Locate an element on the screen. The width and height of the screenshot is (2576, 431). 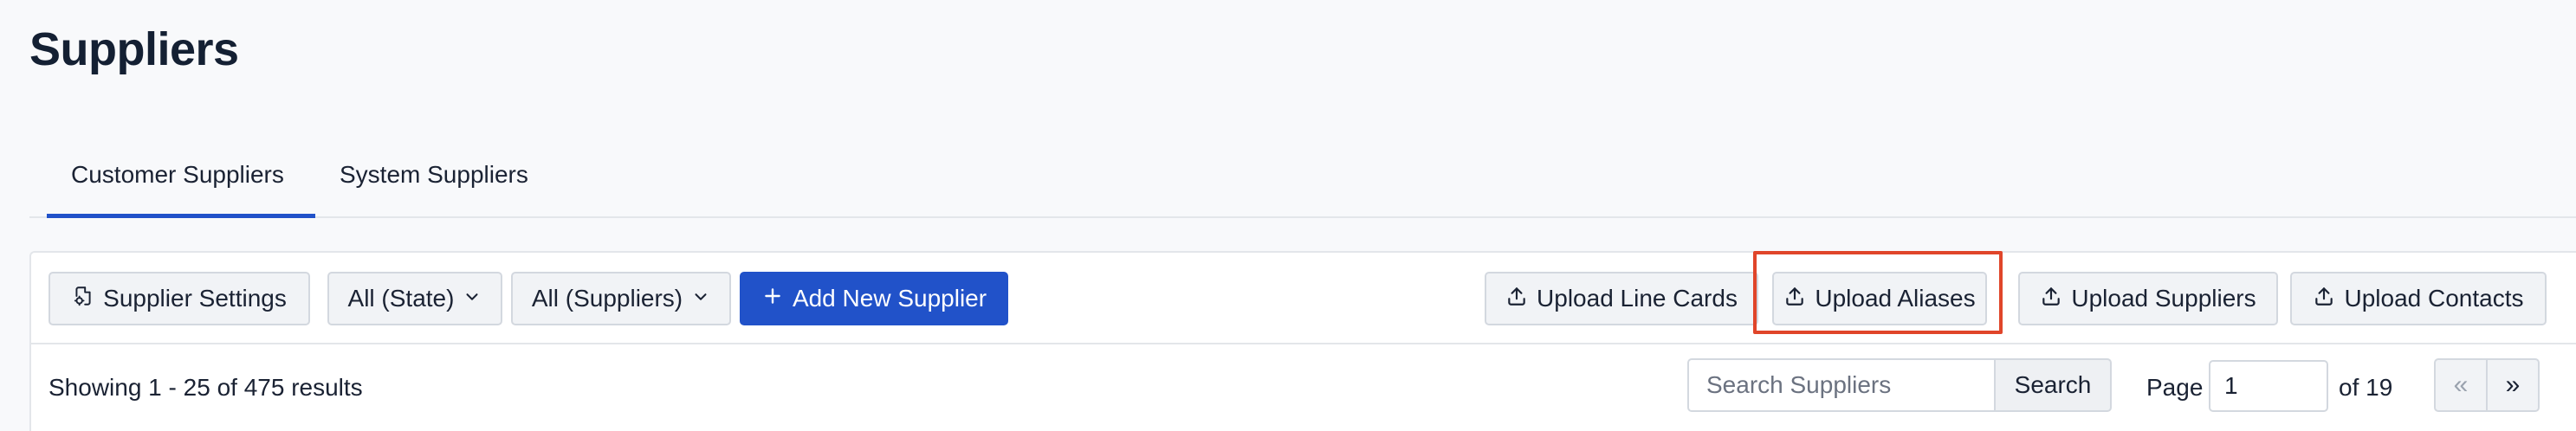
add-new-supplier-label: Add New Supplier is located at coordinates (889, 298).